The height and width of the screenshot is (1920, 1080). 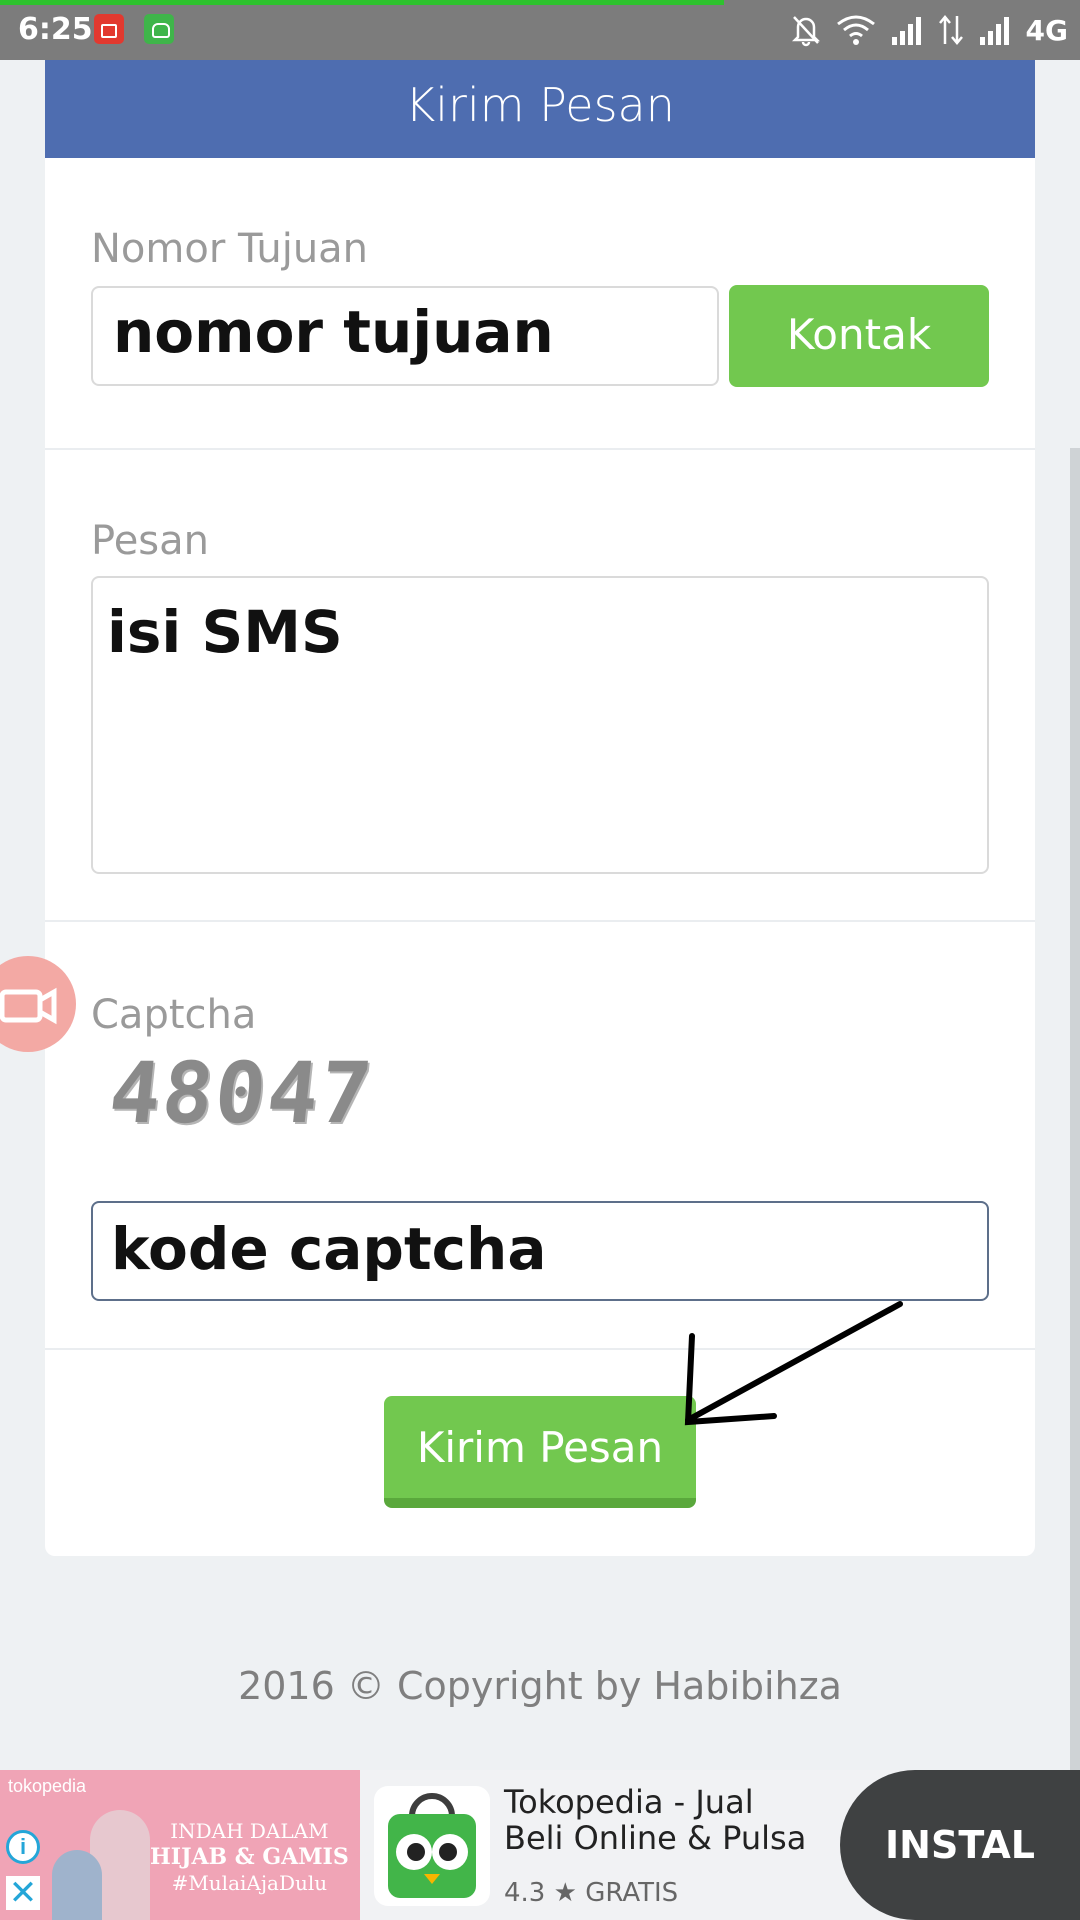 I want to click on copyright-text: 2016 © Copyright by Habibihza, so click(x=540, y=1686).